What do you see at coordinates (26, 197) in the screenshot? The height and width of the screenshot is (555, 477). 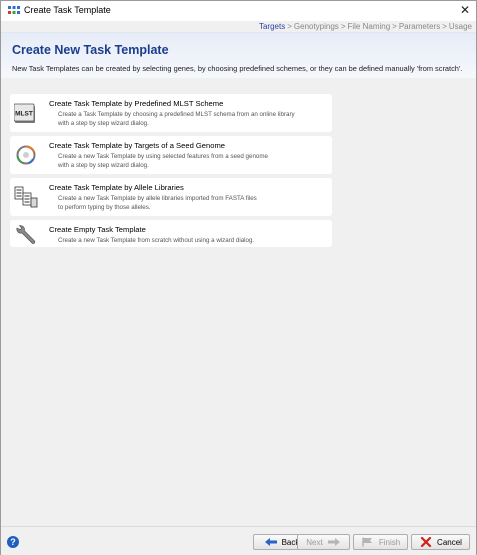 I see `allele-library-icon` at bounding box center [26, 197].